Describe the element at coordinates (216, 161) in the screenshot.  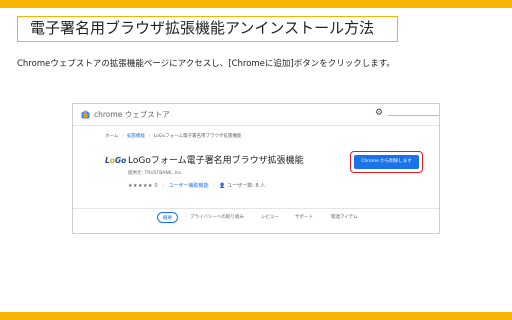
I see `extension-name: LoGoフォーム電子署名用ブラウザ拡張機能` at that location.